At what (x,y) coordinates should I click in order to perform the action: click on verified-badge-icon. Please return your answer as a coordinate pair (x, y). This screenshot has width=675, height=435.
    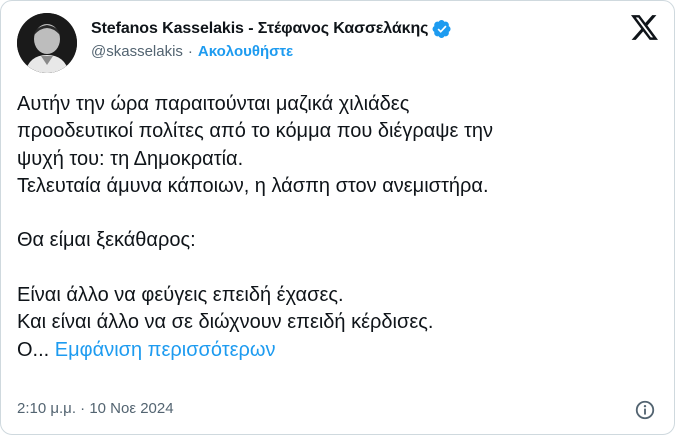
    Looking at the image, I should click on (442, 29).